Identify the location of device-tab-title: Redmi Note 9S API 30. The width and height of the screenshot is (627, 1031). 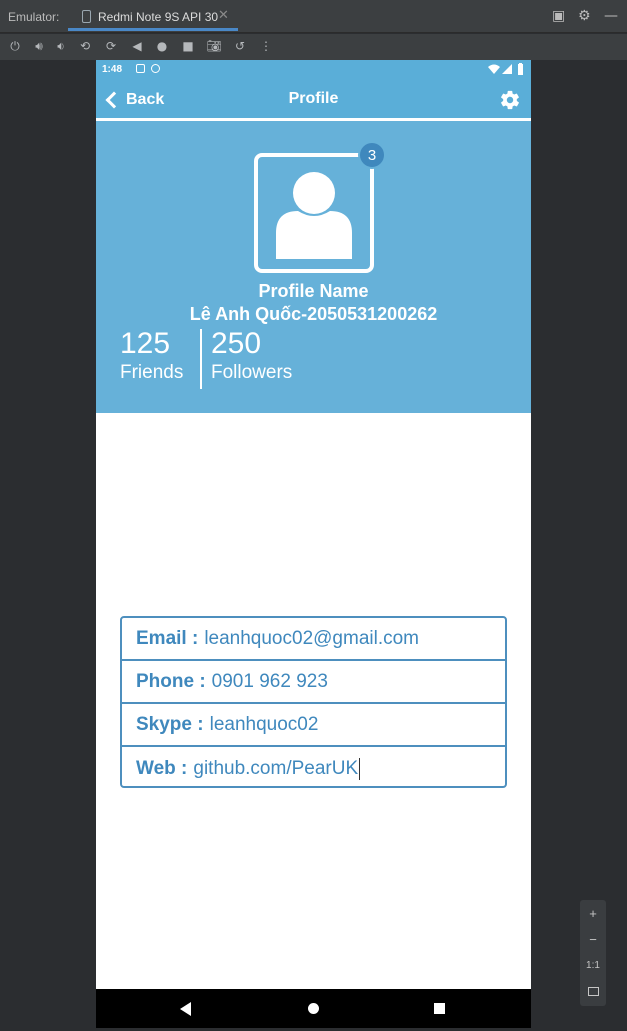
(158, 17).